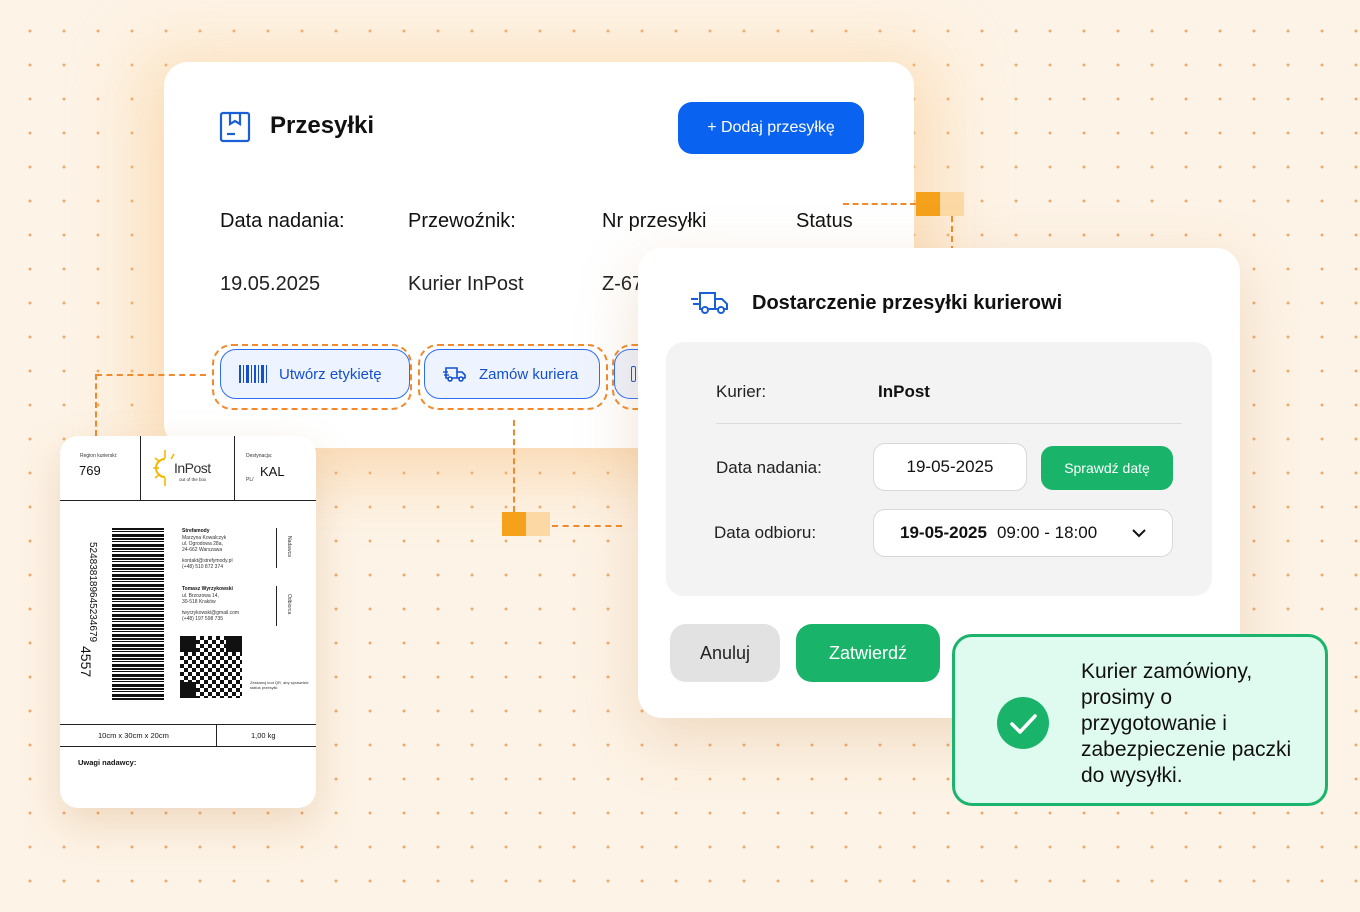  I want to click on pickup-time-value: 09:00 - 18:00, so click(1047, 532).